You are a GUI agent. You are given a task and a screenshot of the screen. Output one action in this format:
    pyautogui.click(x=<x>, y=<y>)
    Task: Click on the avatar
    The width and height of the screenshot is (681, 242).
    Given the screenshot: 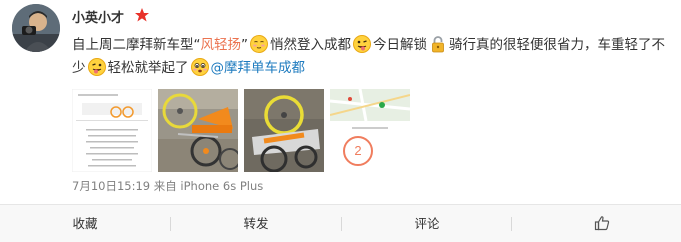 What is the action you would take?
    pyautogui.click(x=36, y=28)
    